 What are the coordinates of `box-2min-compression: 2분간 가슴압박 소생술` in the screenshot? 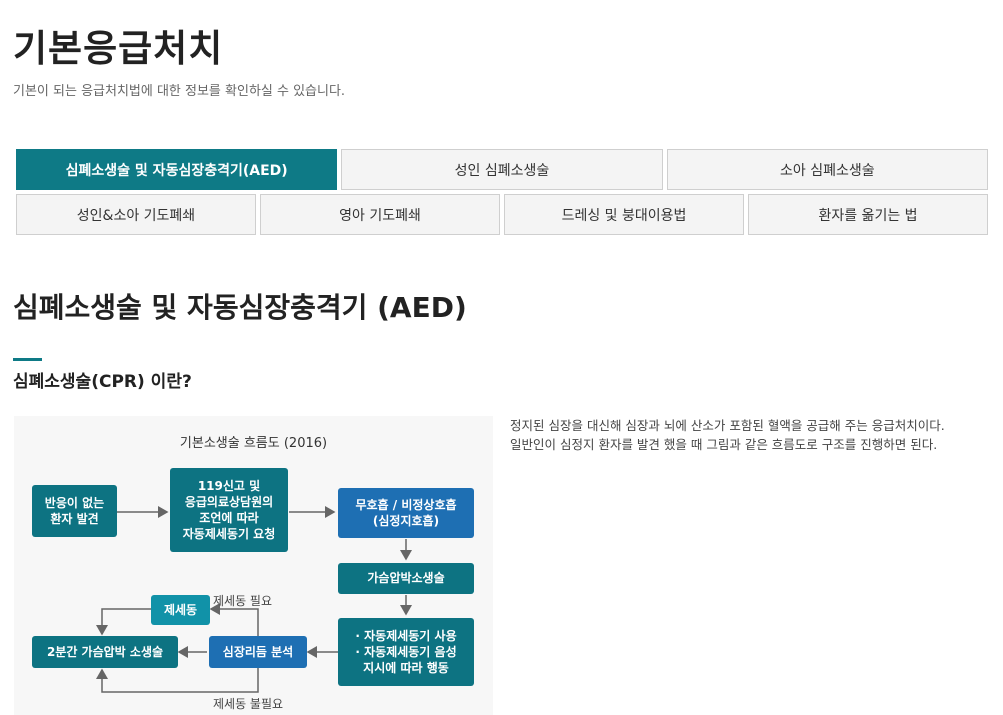 It's located at (105, 652).